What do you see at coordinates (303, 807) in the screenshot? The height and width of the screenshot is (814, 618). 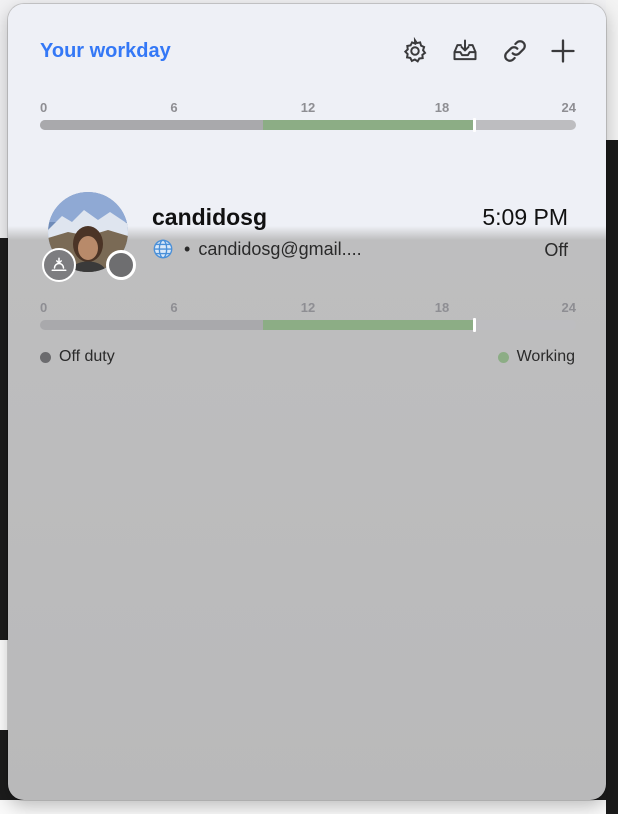 I see `background-bottom-strip` at bounding box center [303, 807].